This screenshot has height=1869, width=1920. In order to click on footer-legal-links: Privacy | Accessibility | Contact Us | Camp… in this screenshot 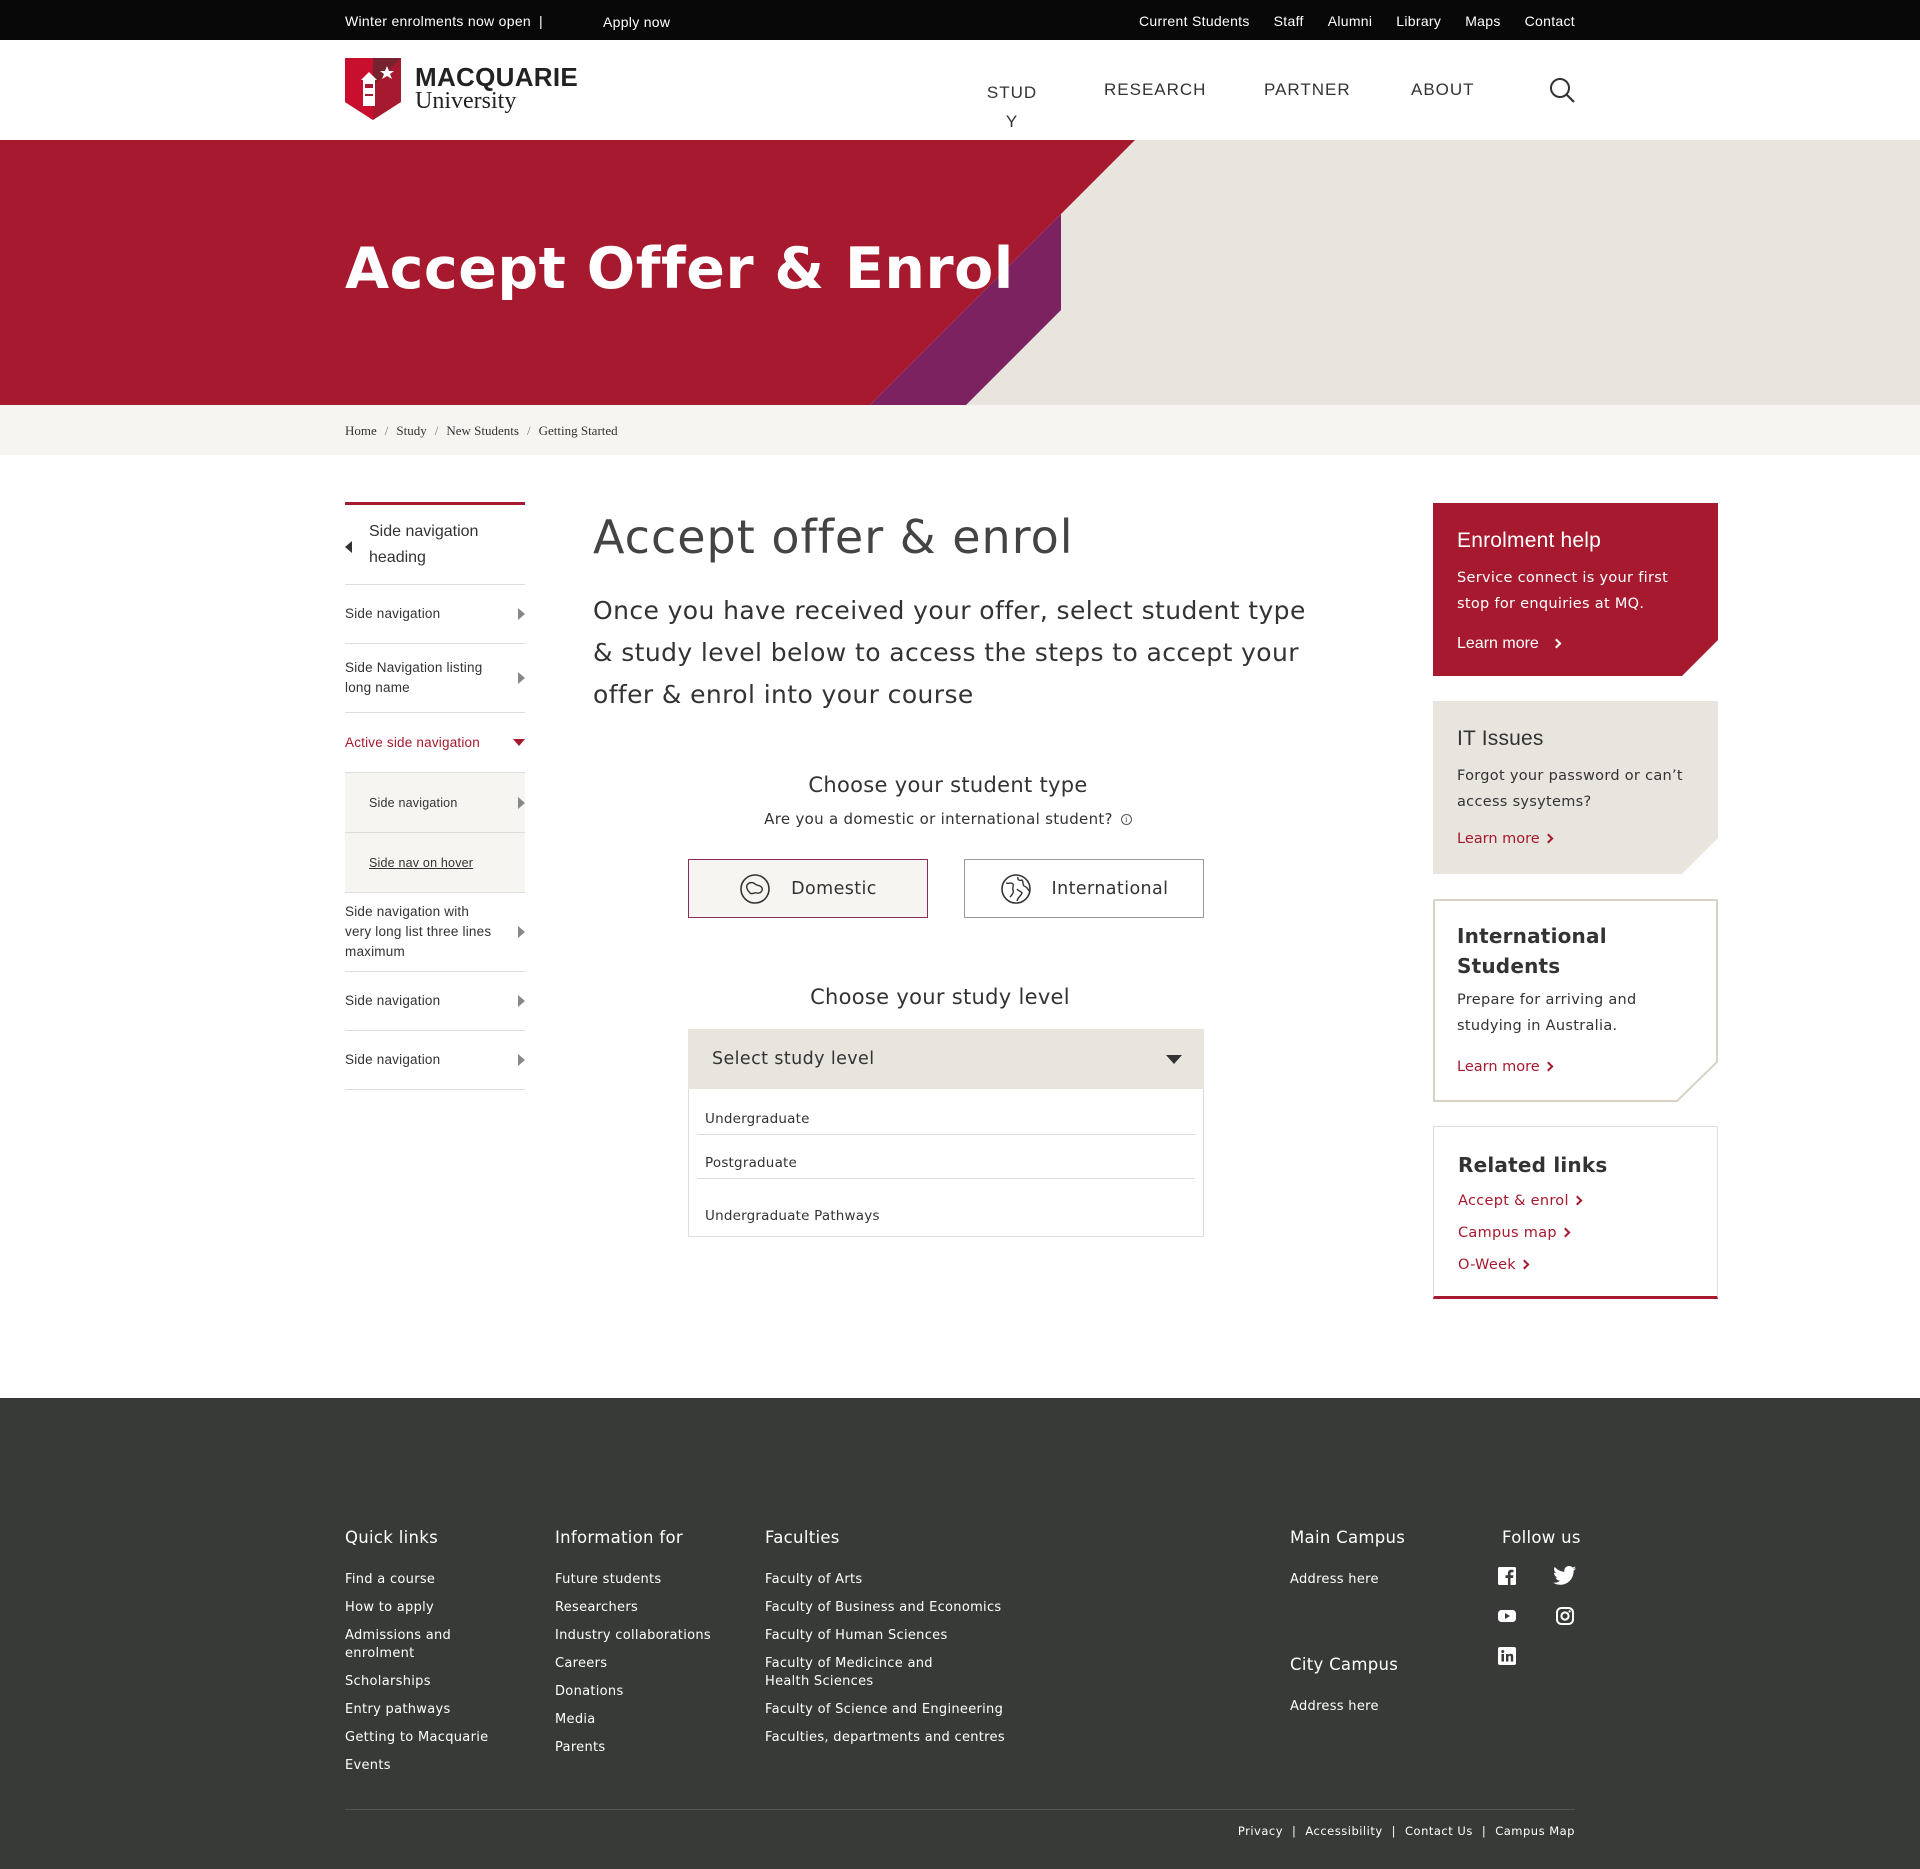, I will do `click(1406, 1831)`.